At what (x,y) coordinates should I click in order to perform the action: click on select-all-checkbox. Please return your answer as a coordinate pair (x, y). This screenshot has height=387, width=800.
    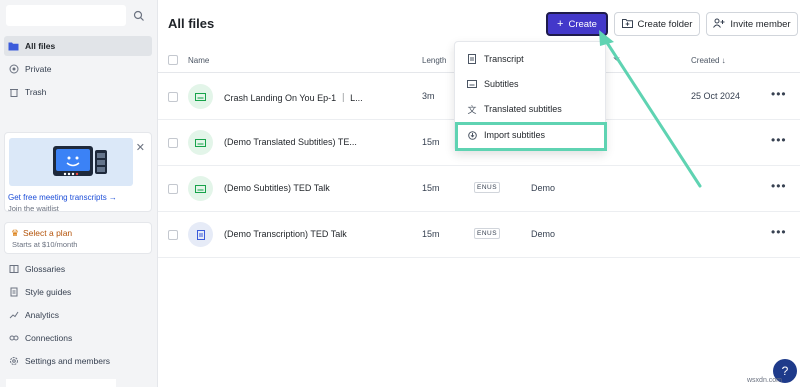
    Looking at the image, I should click on (173, 60).